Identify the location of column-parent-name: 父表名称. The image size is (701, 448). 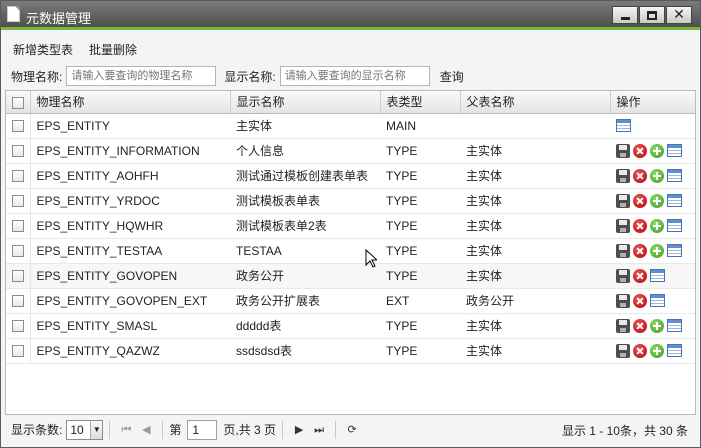
(535, 102).